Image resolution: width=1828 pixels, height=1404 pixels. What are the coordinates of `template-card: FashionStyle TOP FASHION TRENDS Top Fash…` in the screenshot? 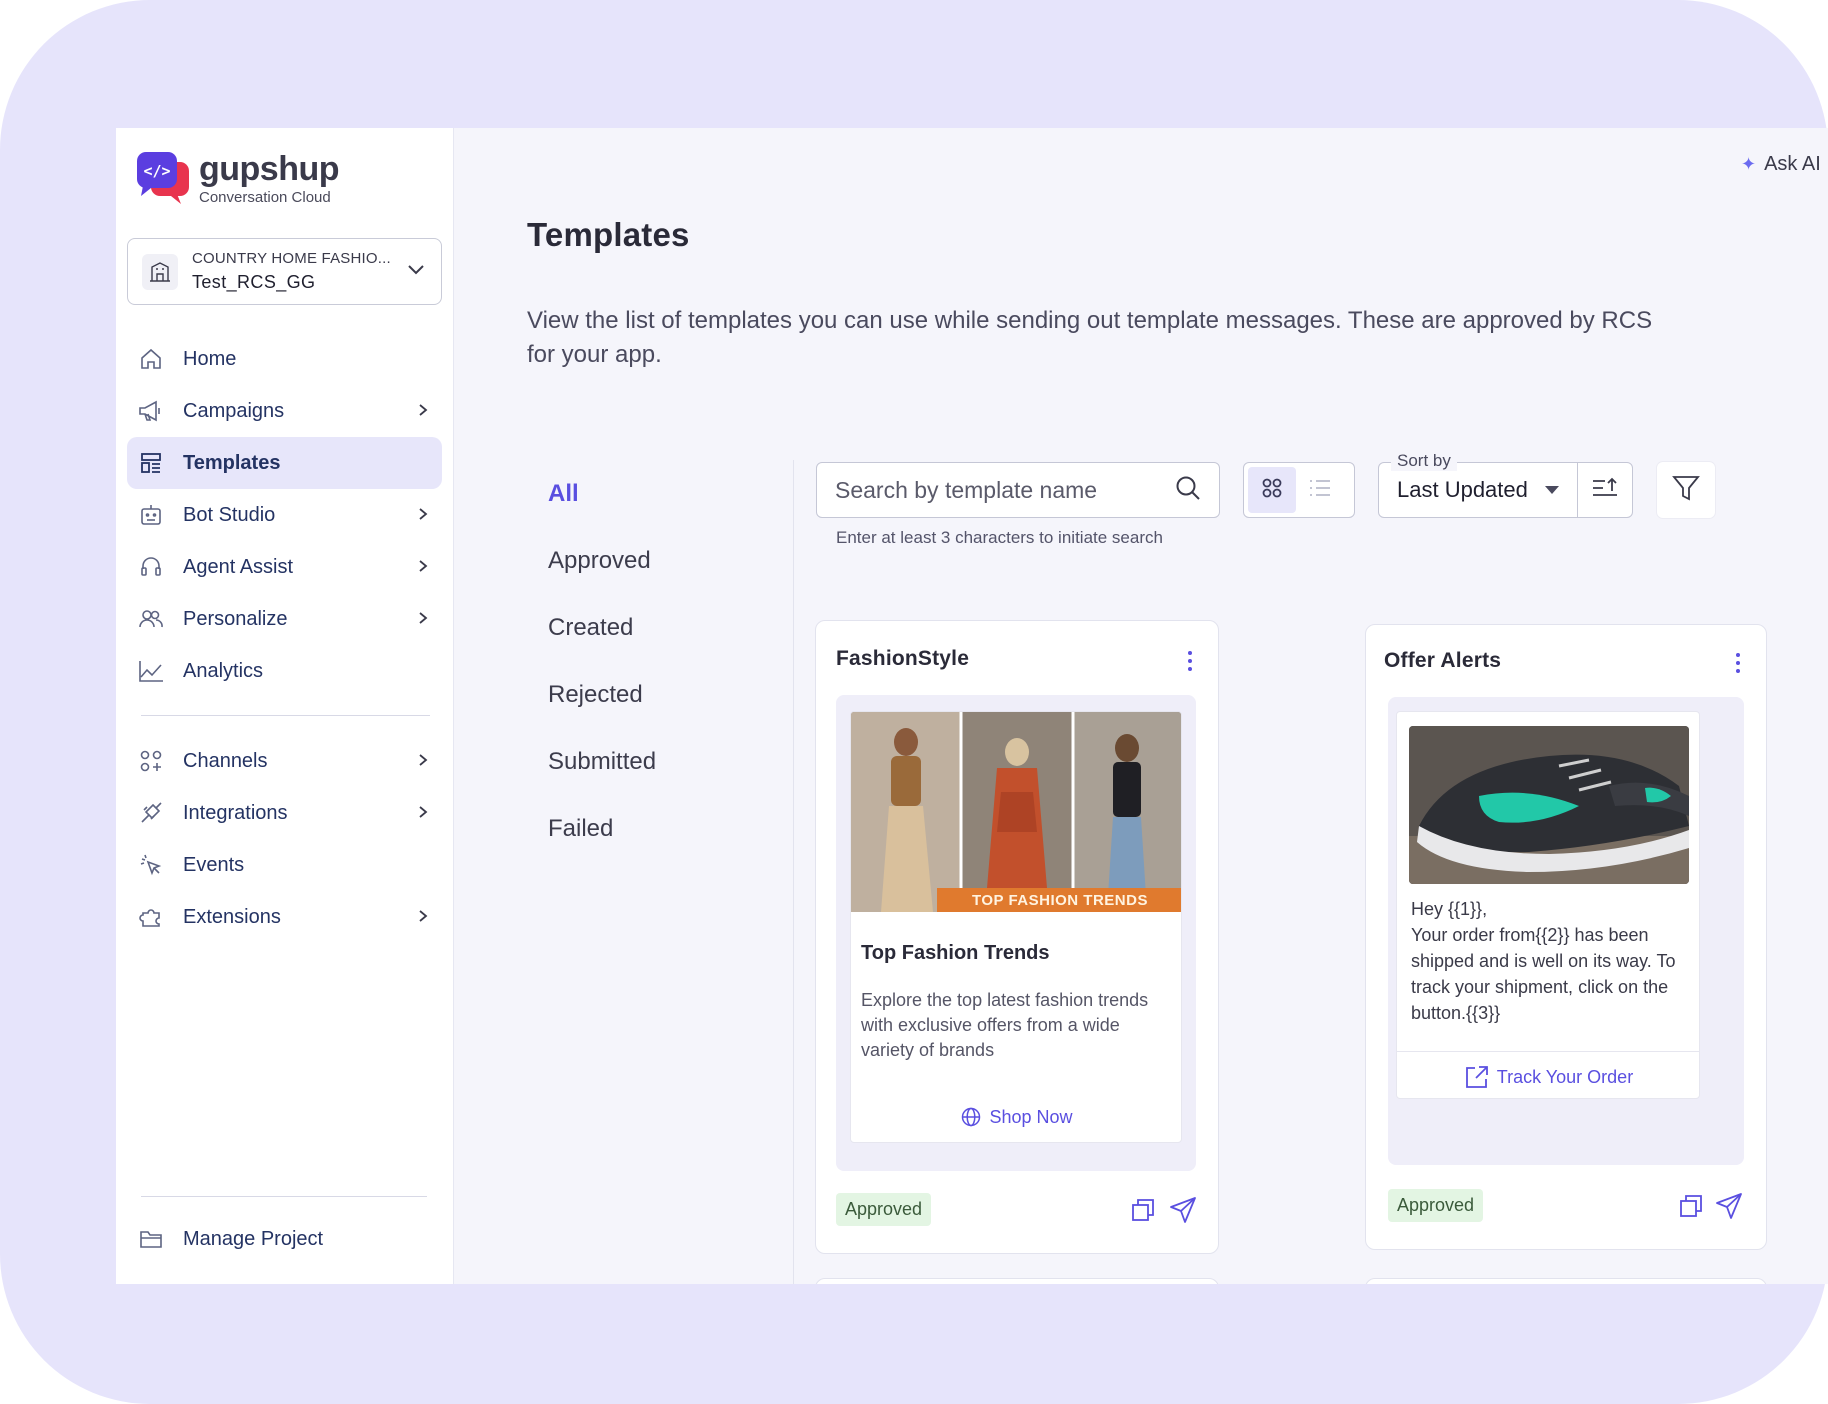 It's located at (1017, 937).